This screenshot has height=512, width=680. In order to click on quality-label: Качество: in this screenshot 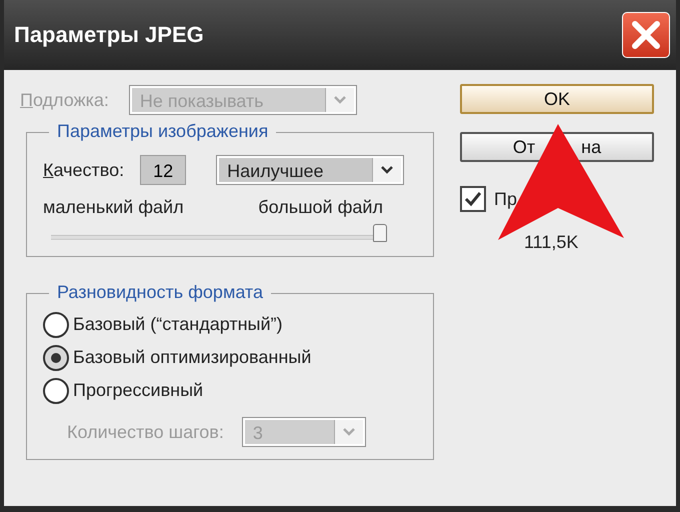, I will do `click(83, 170)`.